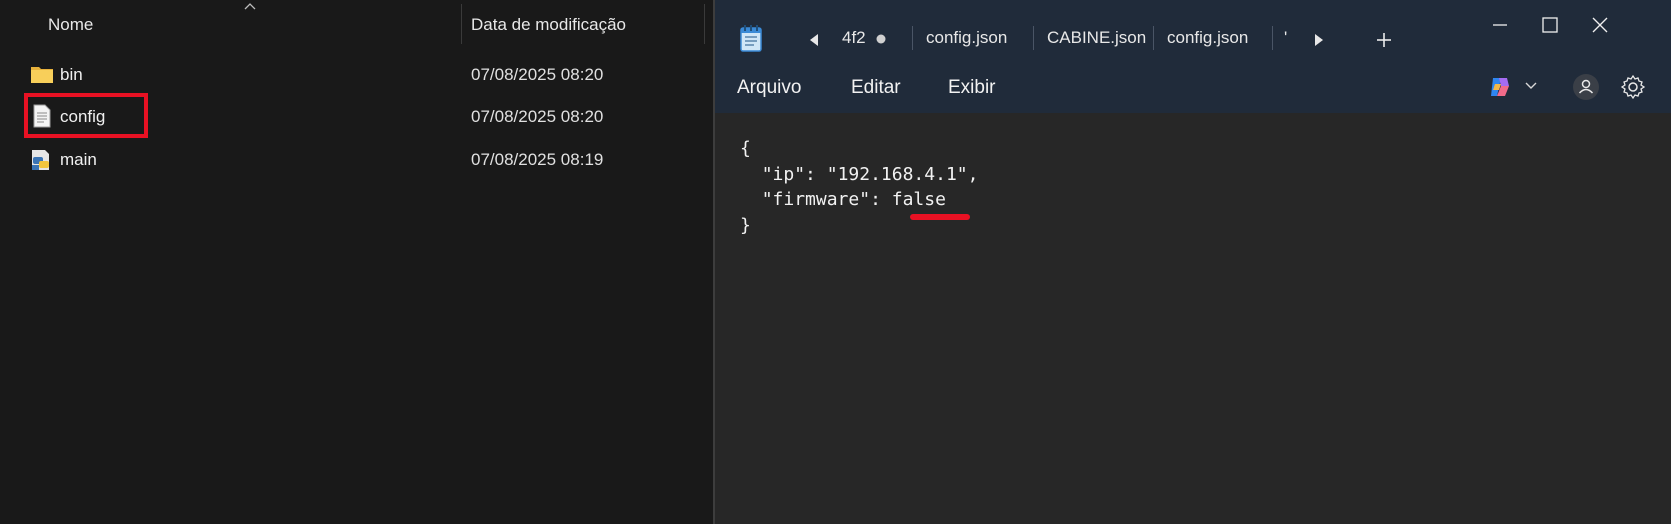  What do you see at coordinates (40, 160) in the screenshot?
I see `python-file-icon` at bounding box center [40, 160].